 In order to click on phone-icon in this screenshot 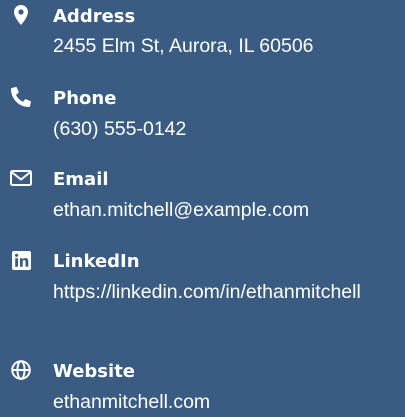, I will do `click(21, 97)`.